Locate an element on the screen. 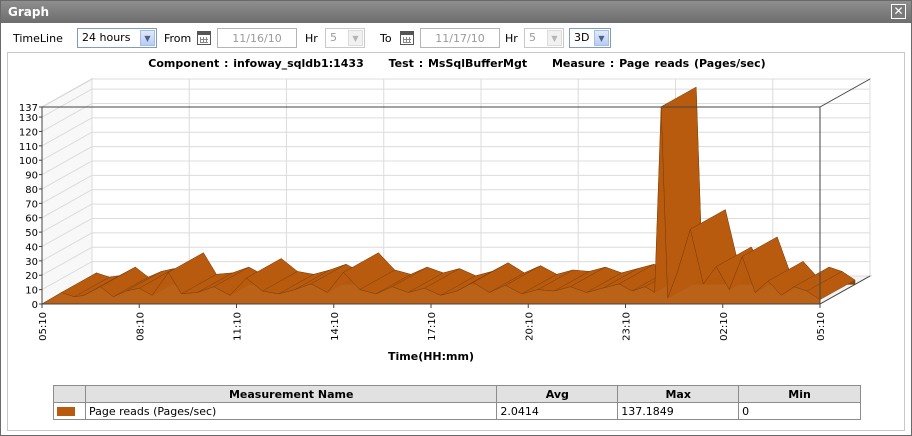 The image size is (912, 436). series-swatch-cell is located at coordinates (69, 411).